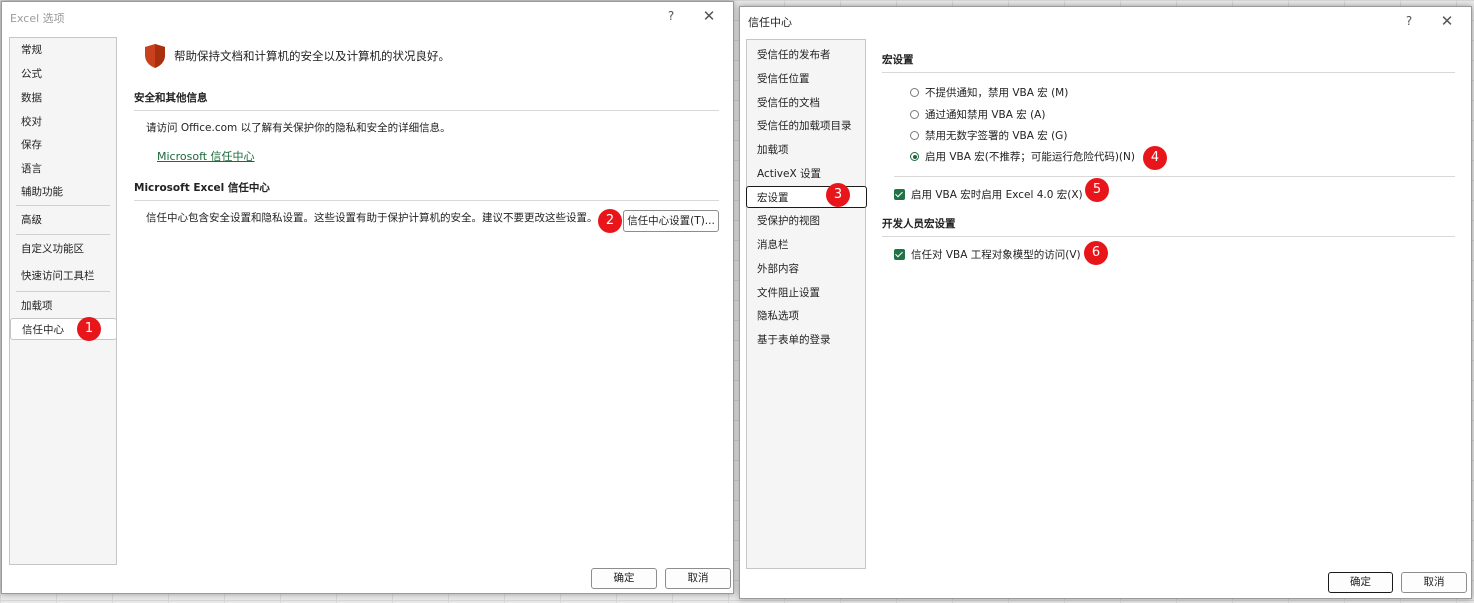 This screenshot has height=603, width=1474. Describe the element at coordinates (806, 174) in the screenshot. I see `nav-item-activex-settings: ActiveX 设置` at that location.